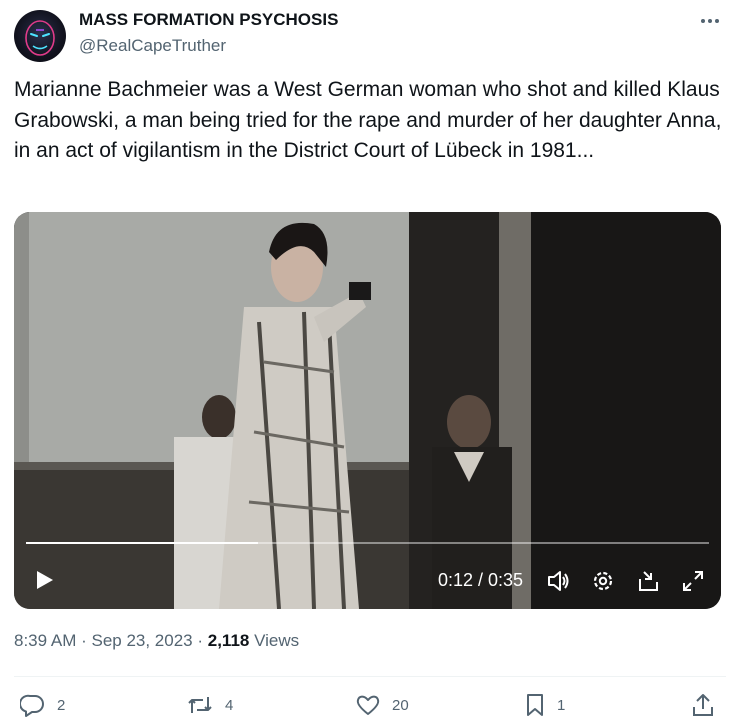 The image size is (746, 725). I want to click on author-handle: @RealCapeTruther, so click(152, 46).